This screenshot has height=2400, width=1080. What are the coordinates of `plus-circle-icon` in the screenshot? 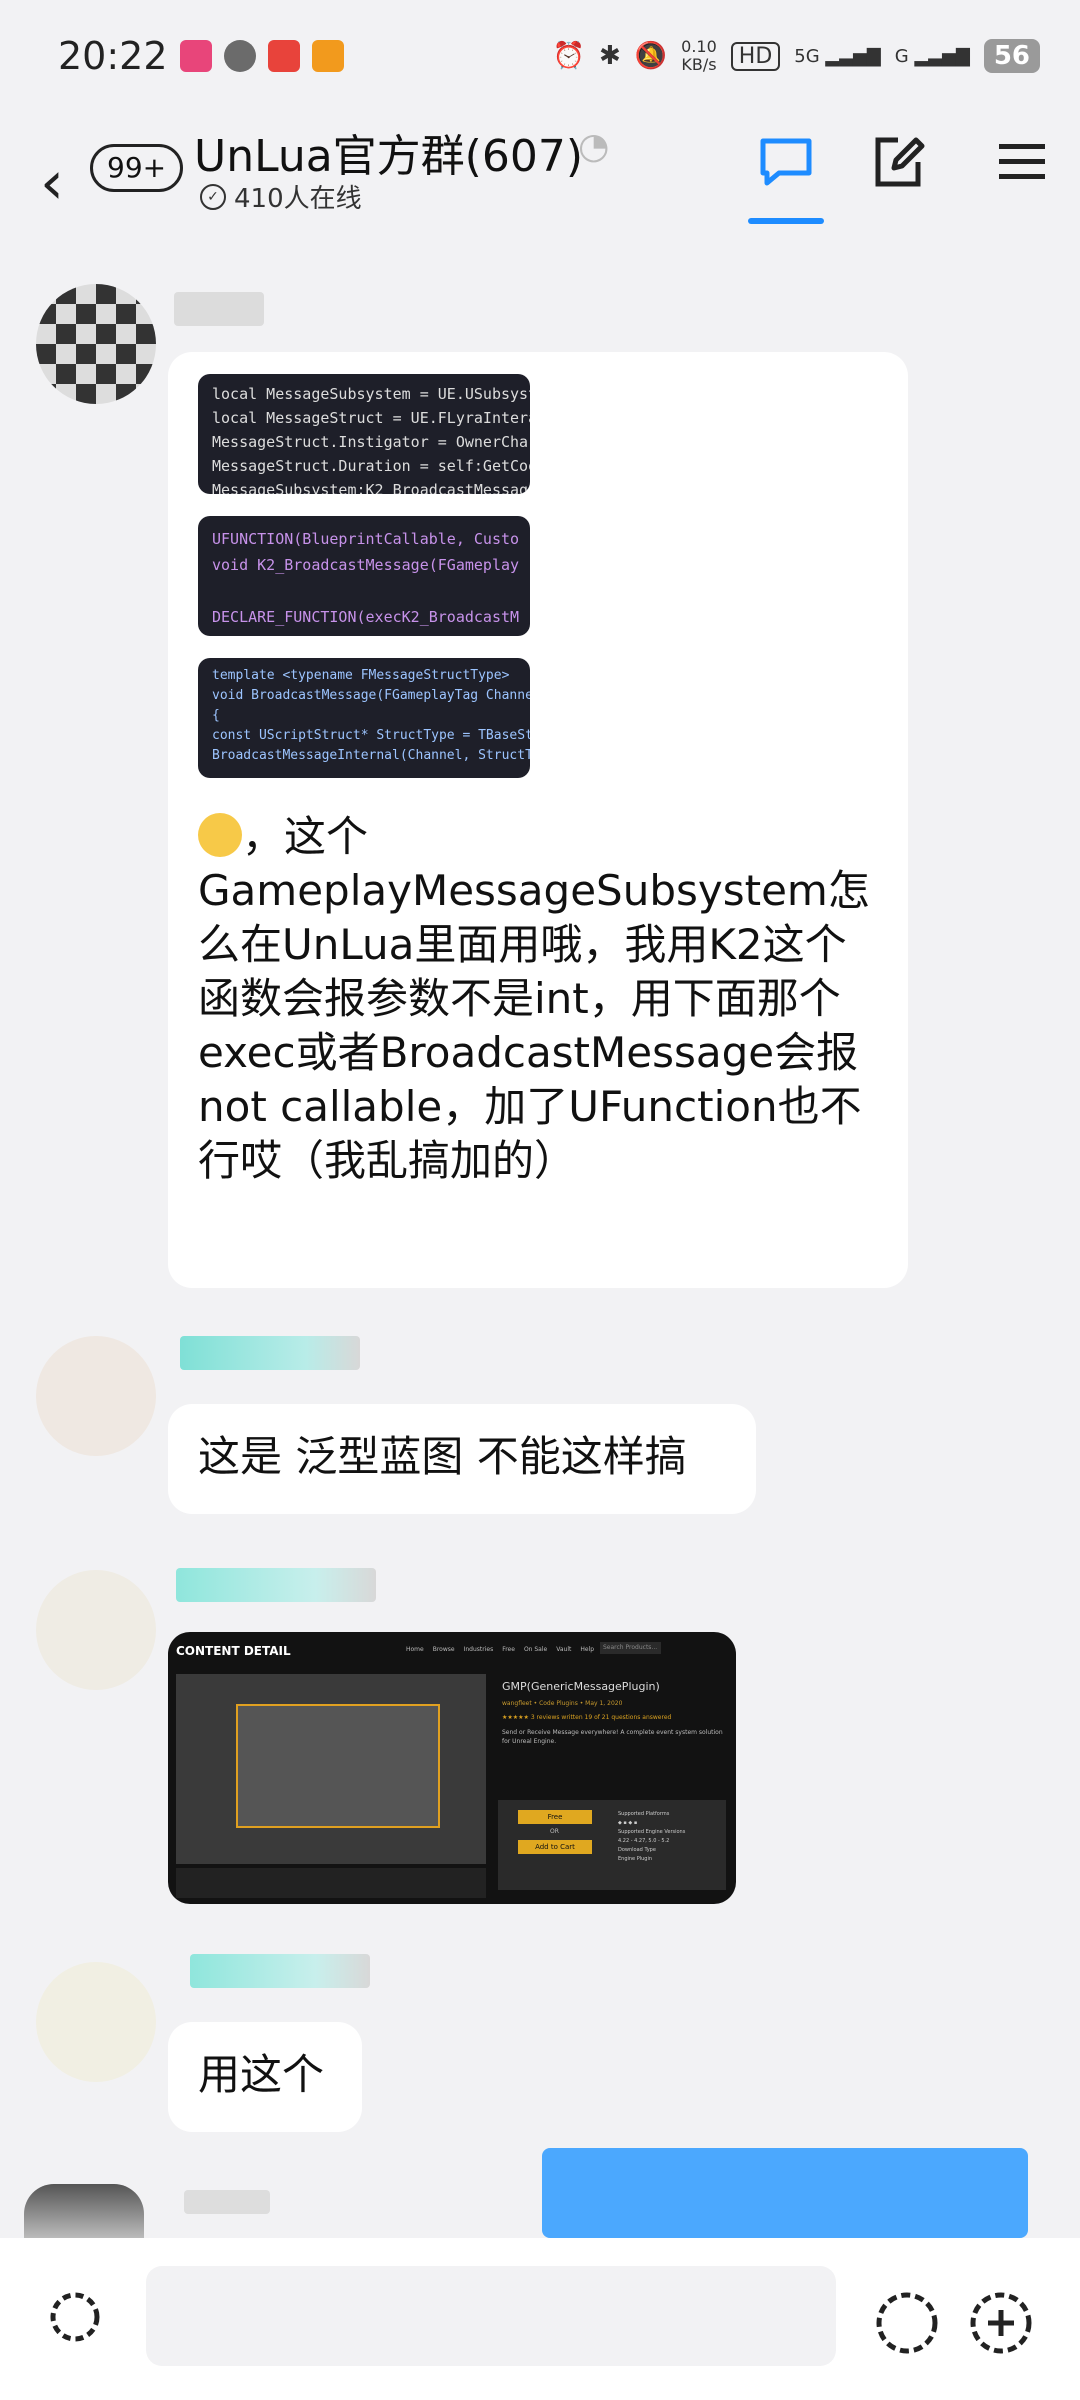 It's located at (1001, 2323).